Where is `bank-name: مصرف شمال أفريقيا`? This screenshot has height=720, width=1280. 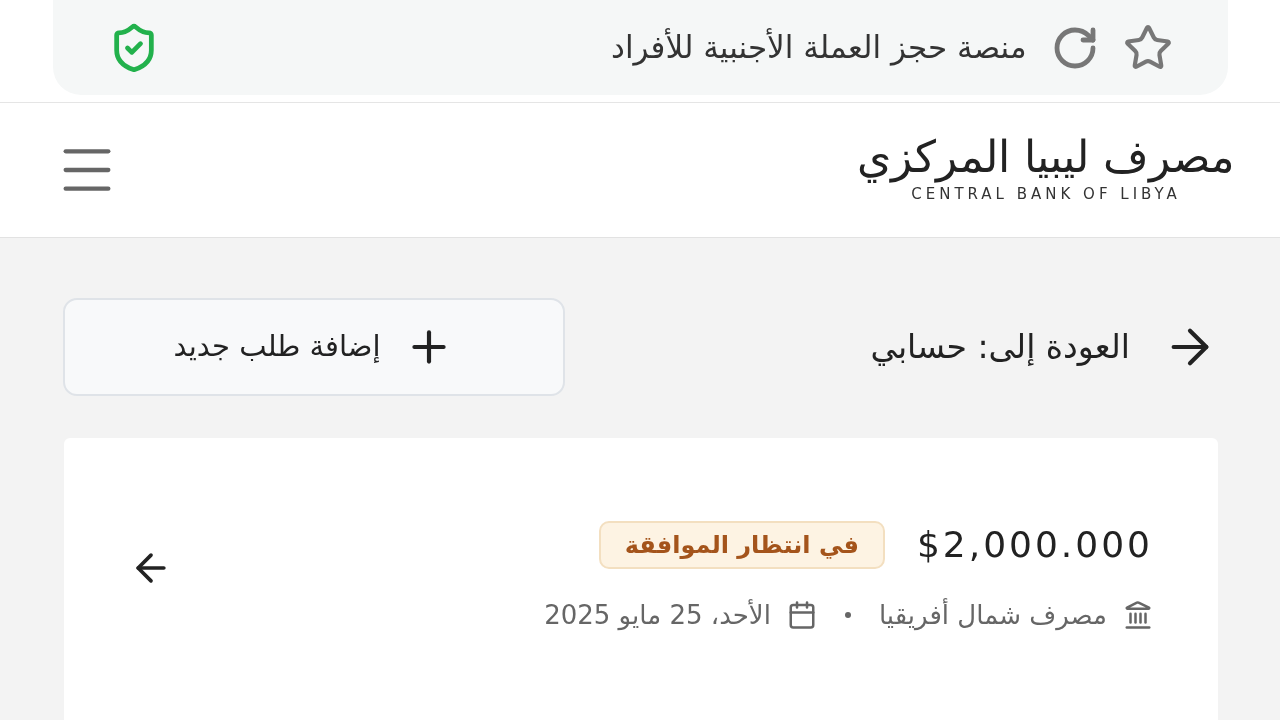
bank-name: مصرف شمال أفريقيا is located at coordinates (992, 615).